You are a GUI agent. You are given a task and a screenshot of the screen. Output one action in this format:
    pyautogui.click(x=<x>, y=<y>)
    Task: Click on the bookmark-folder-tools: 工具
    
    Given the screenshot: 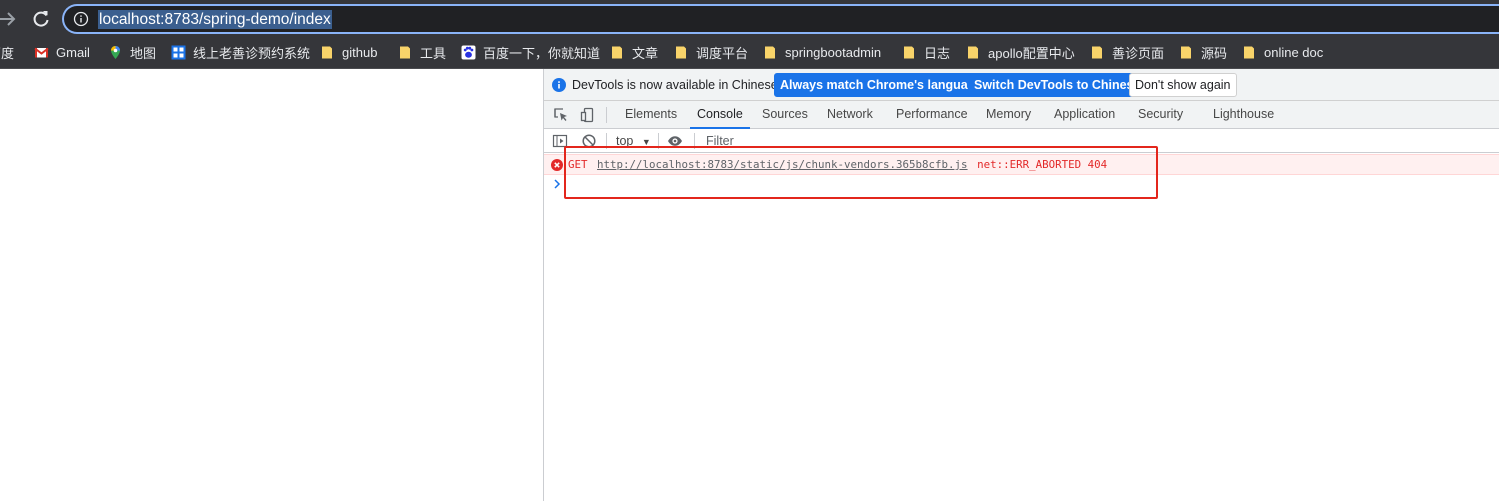 What is the action you would take?
    pyautogui.click(x=422, y=52)
    